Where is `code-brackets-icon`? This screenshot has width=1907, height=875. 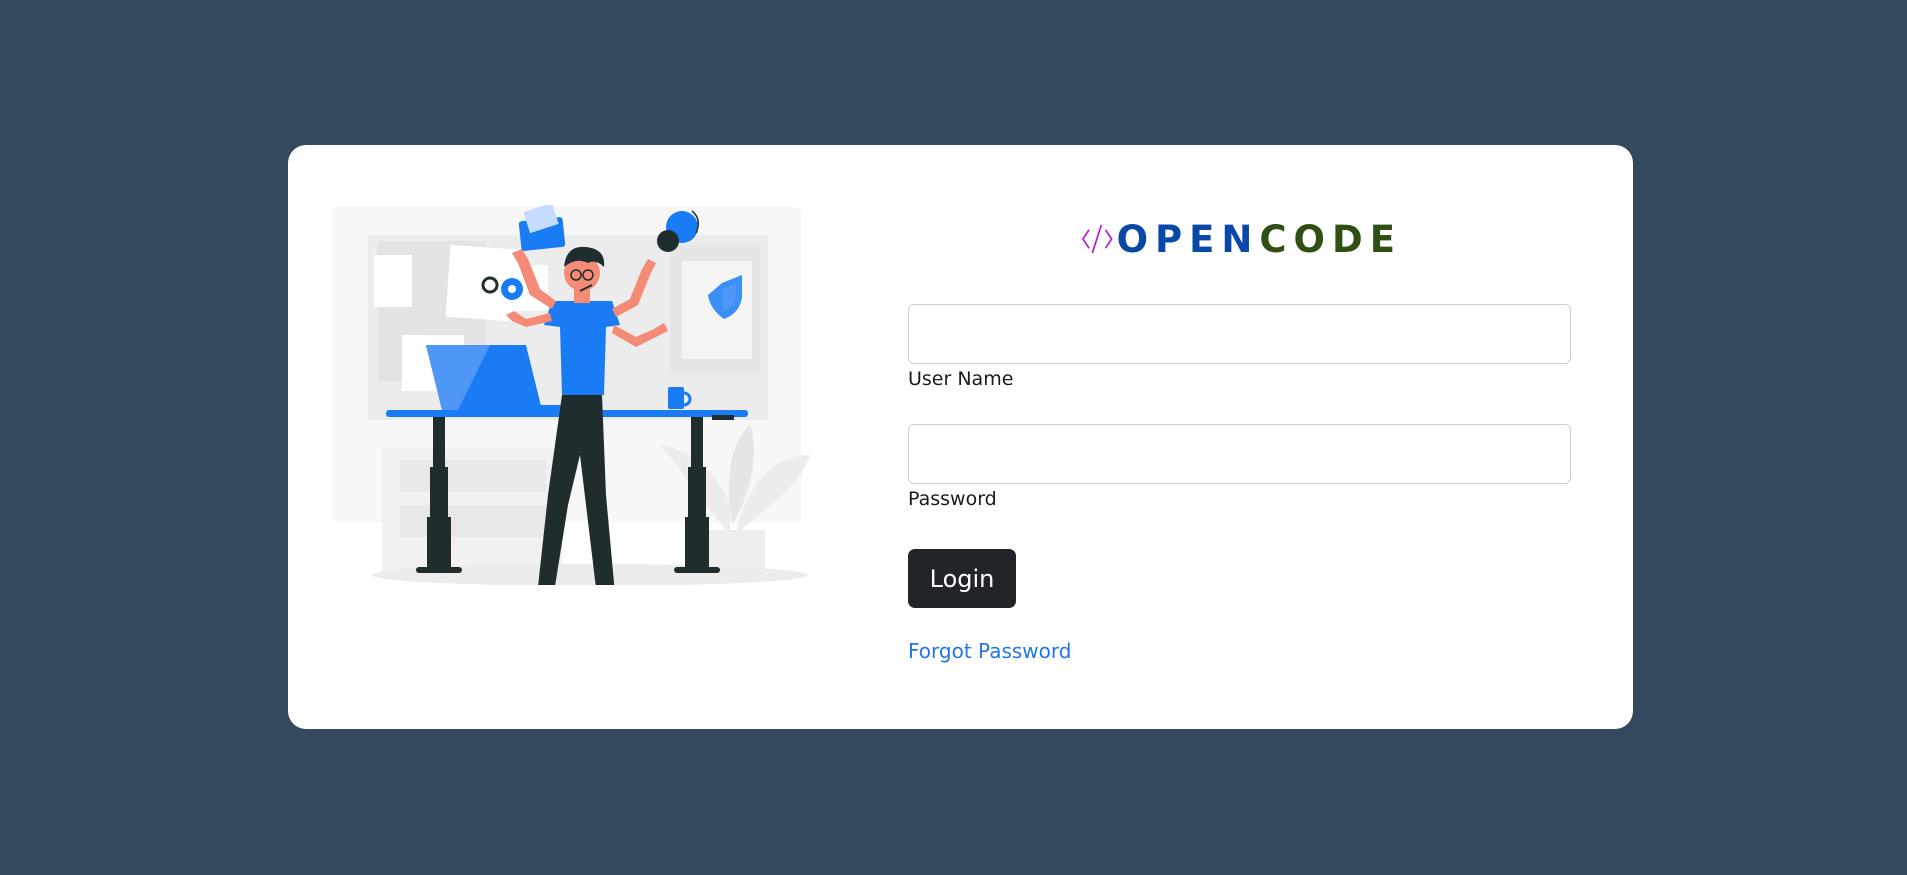 code-brackets-icon is located at coordinates (1097, 239).